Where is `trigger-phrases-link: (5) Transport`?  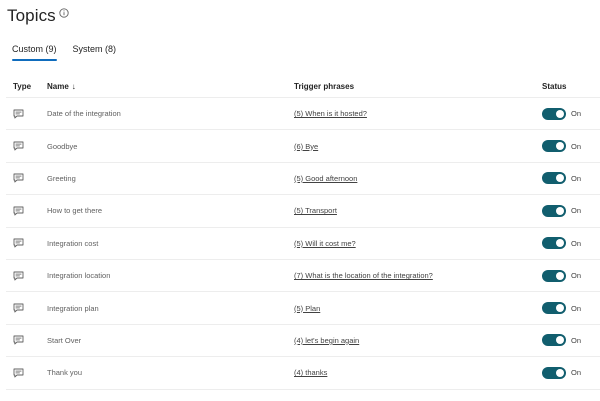 trigger-phrases-link: (5) Transport is located at coordinates (315, 210).